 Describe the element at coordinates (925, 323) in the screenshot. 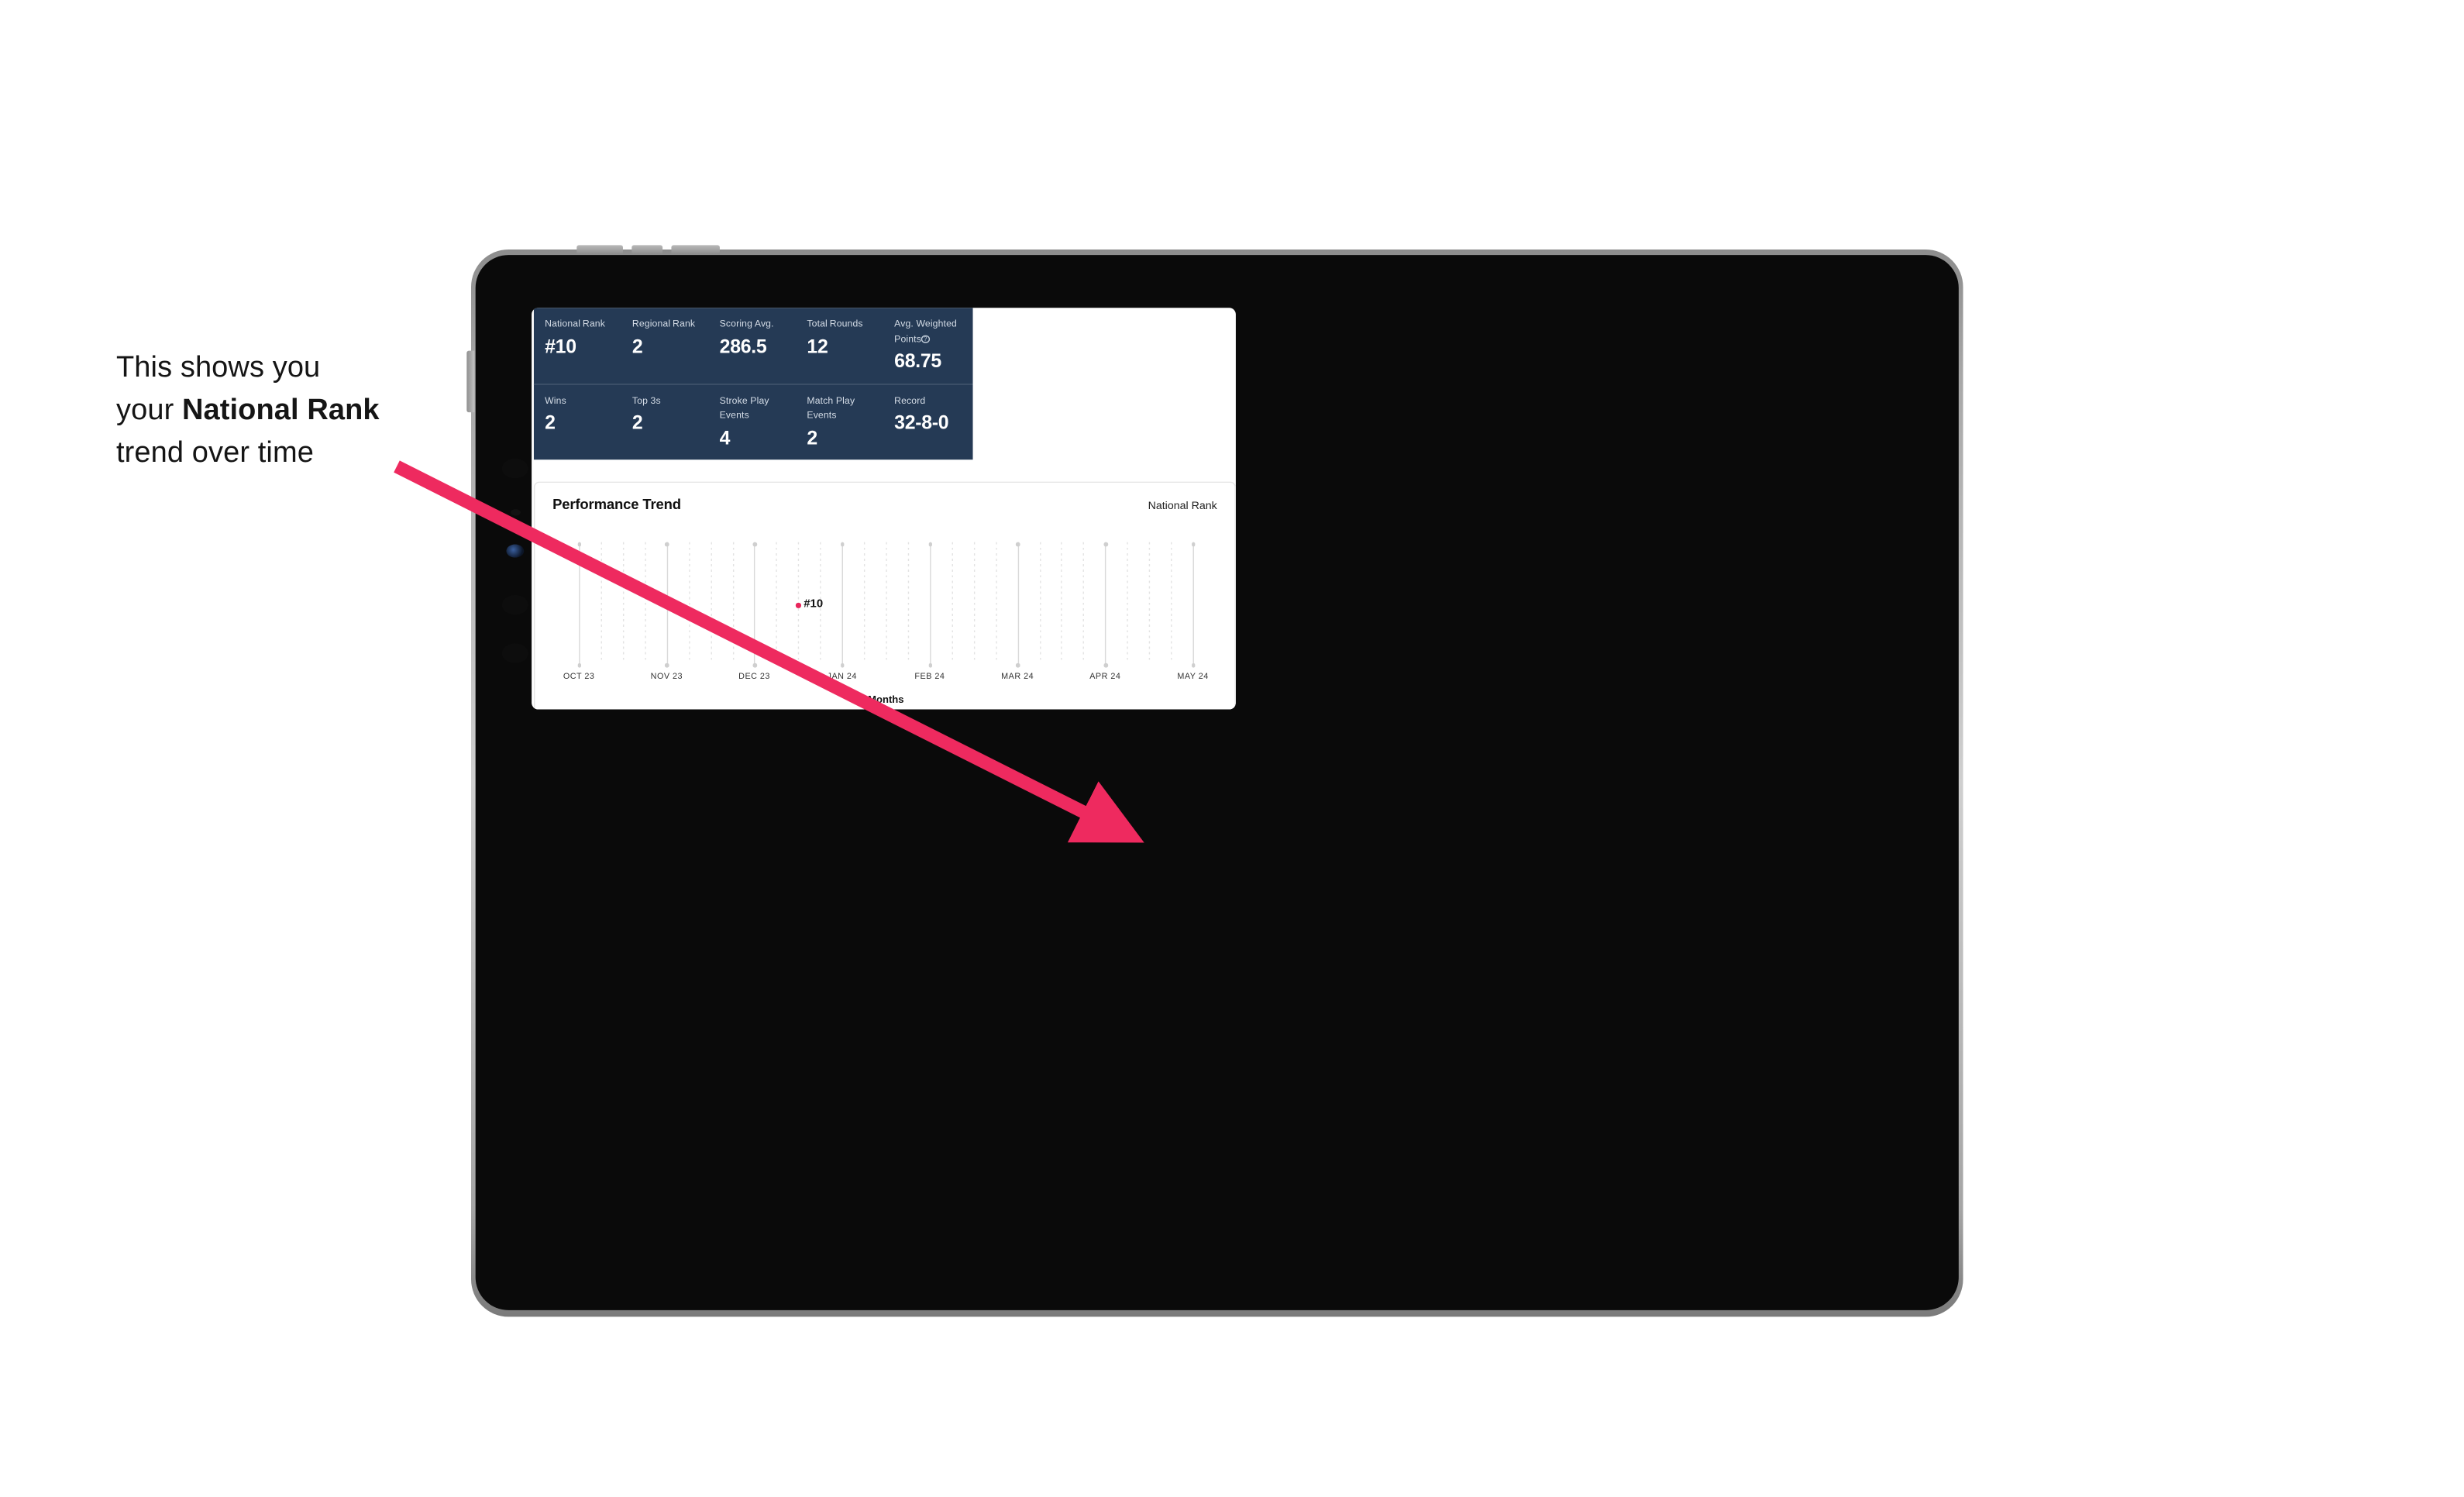

I see `stat-label-line1: Avg. Weighted` at that location.